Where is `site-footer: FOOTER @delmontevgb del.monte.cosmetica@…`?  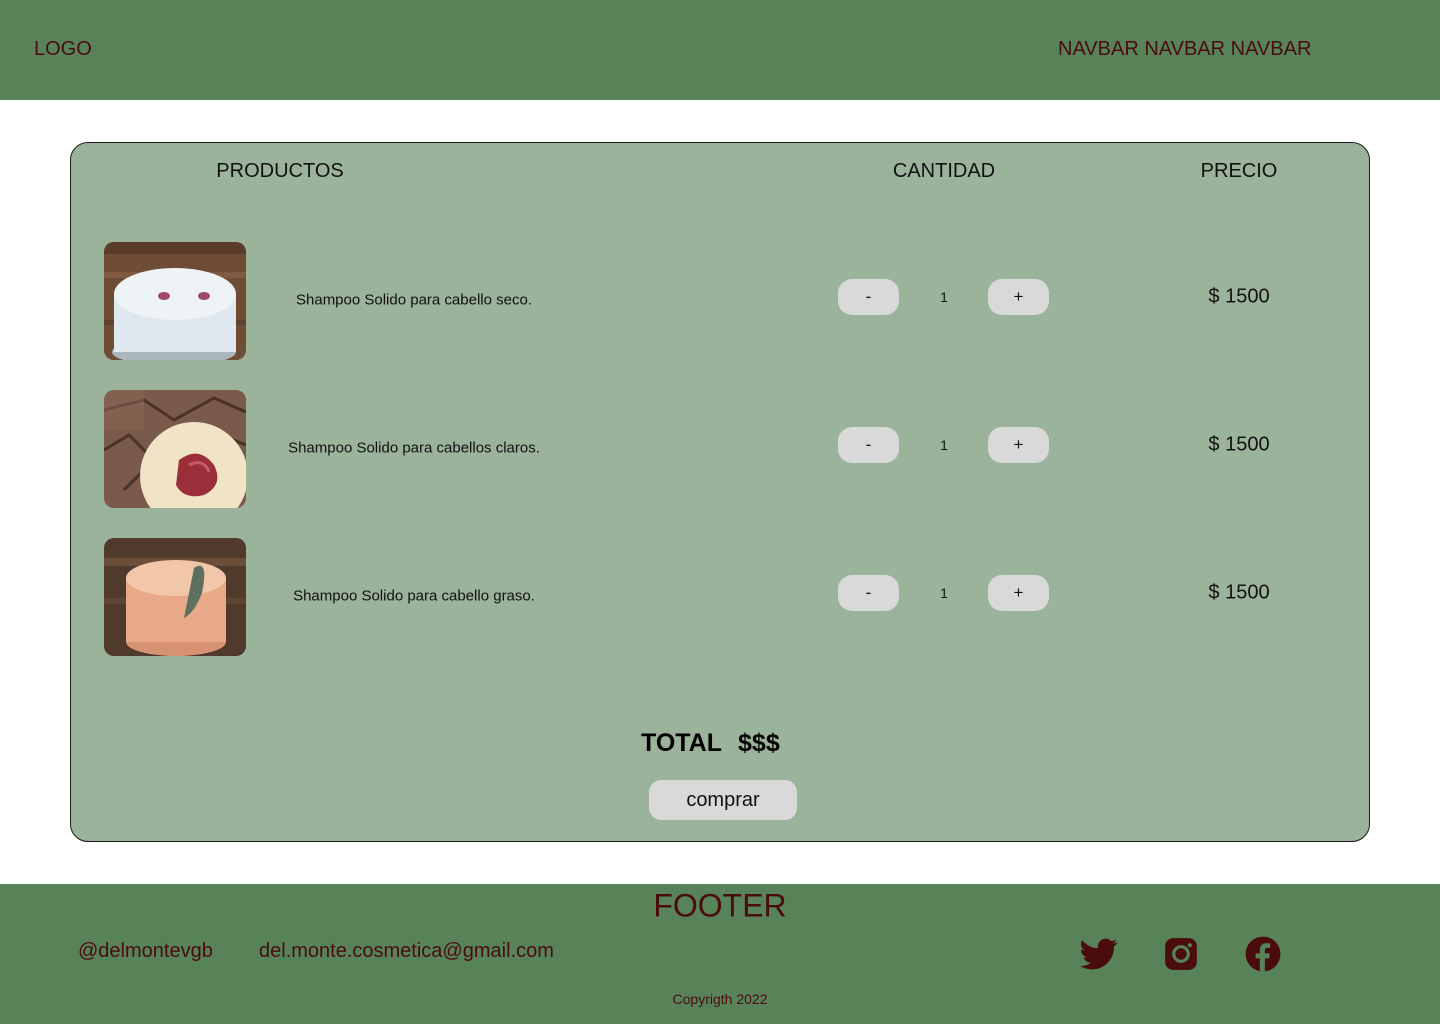
site-footer: FOOTER @delmontevgb del.monte.cosmetica@… is located at coordinates (720, 954).